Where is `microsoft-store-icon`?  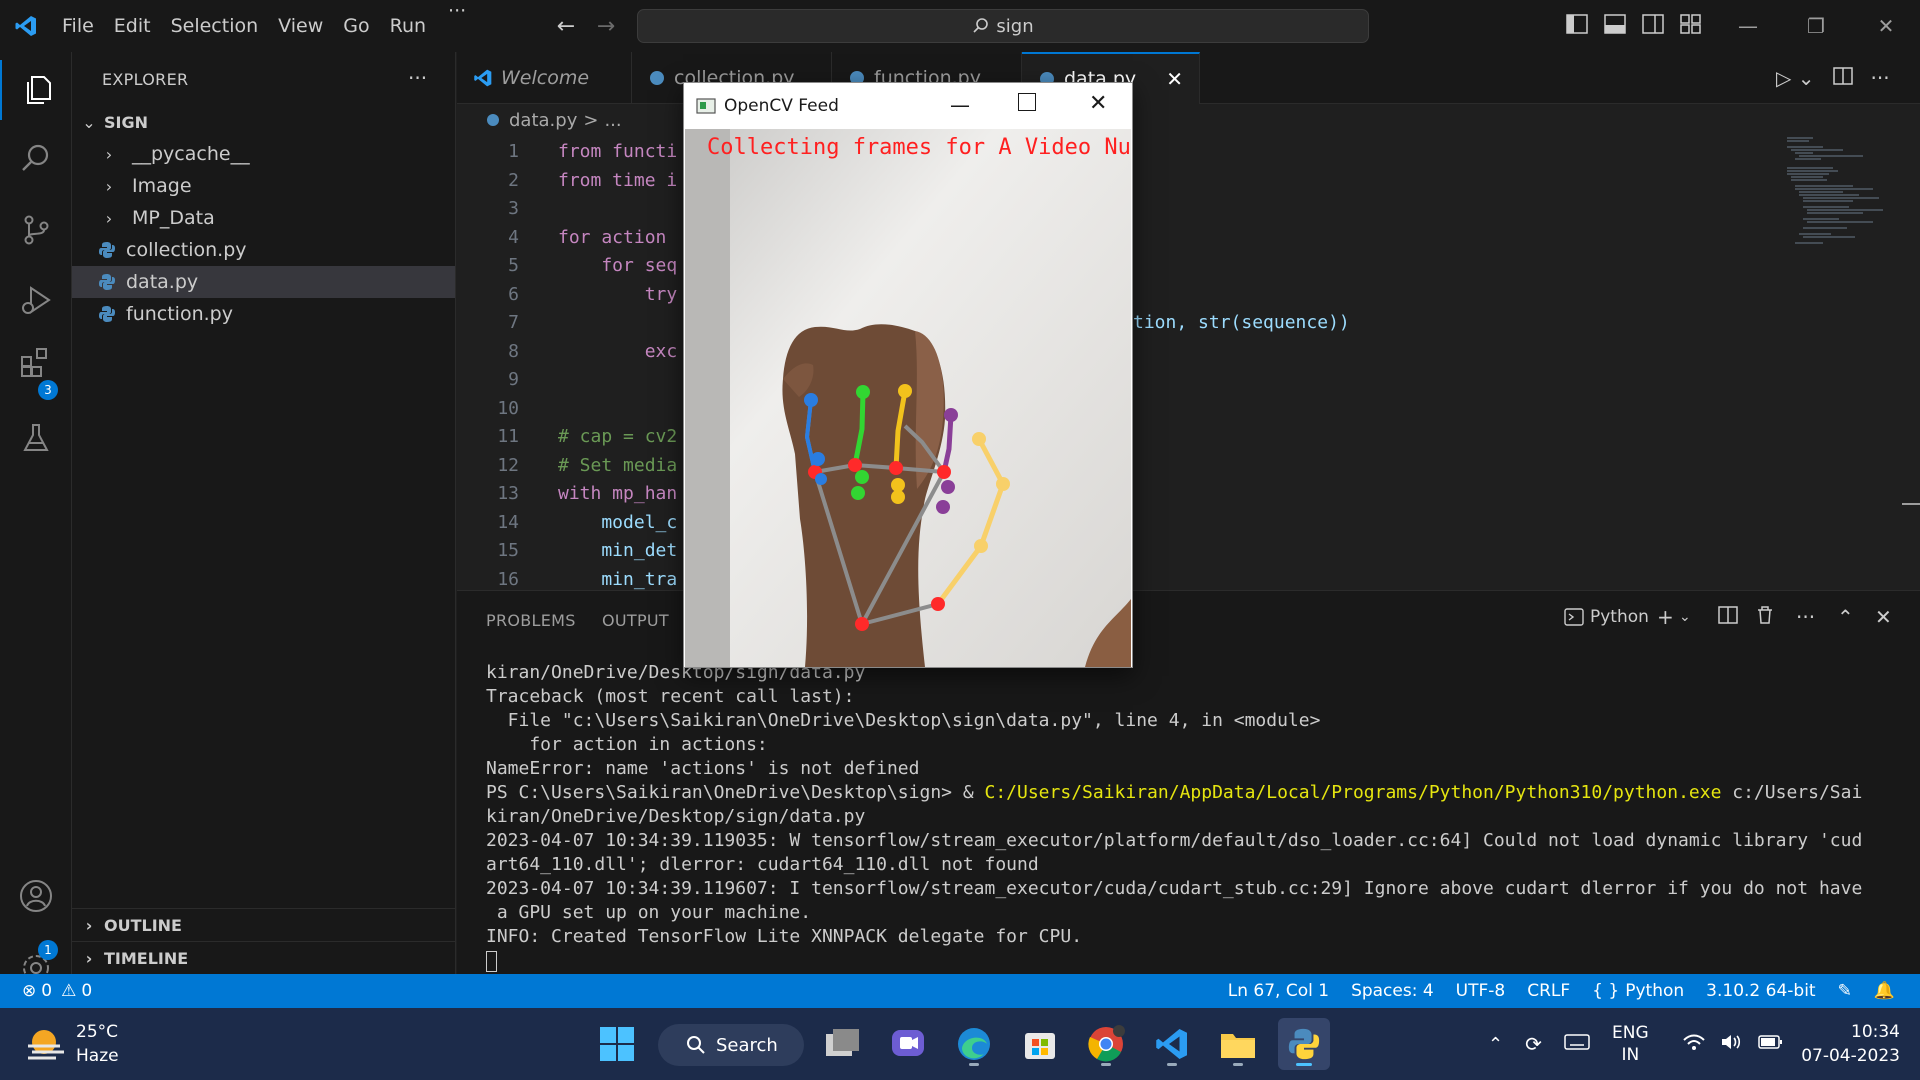 microsoft-store-icon is located at coordinates (1040, 1044).